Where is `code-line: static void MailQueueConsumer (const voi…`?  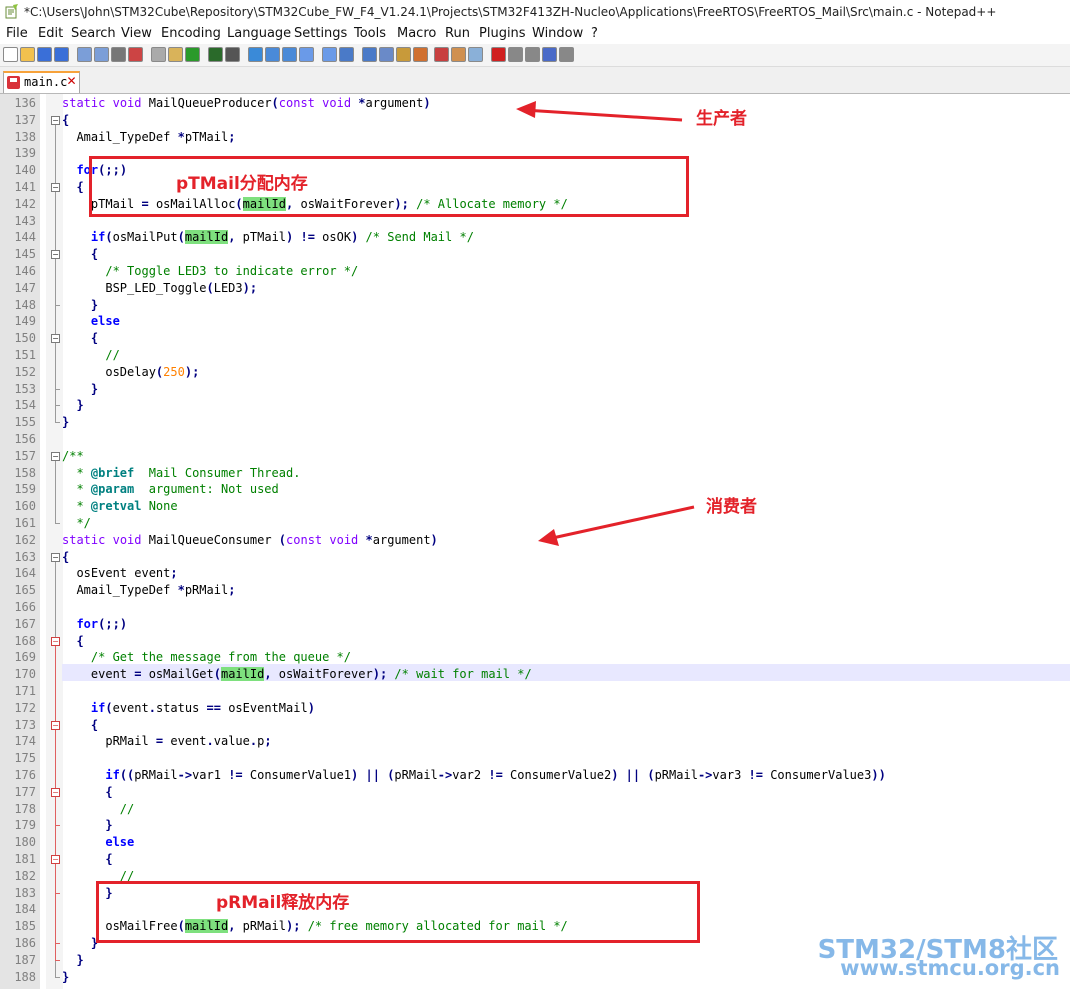
code-line: static void MailQueueConsumer (const voi… is located at coordinates (250, 540).